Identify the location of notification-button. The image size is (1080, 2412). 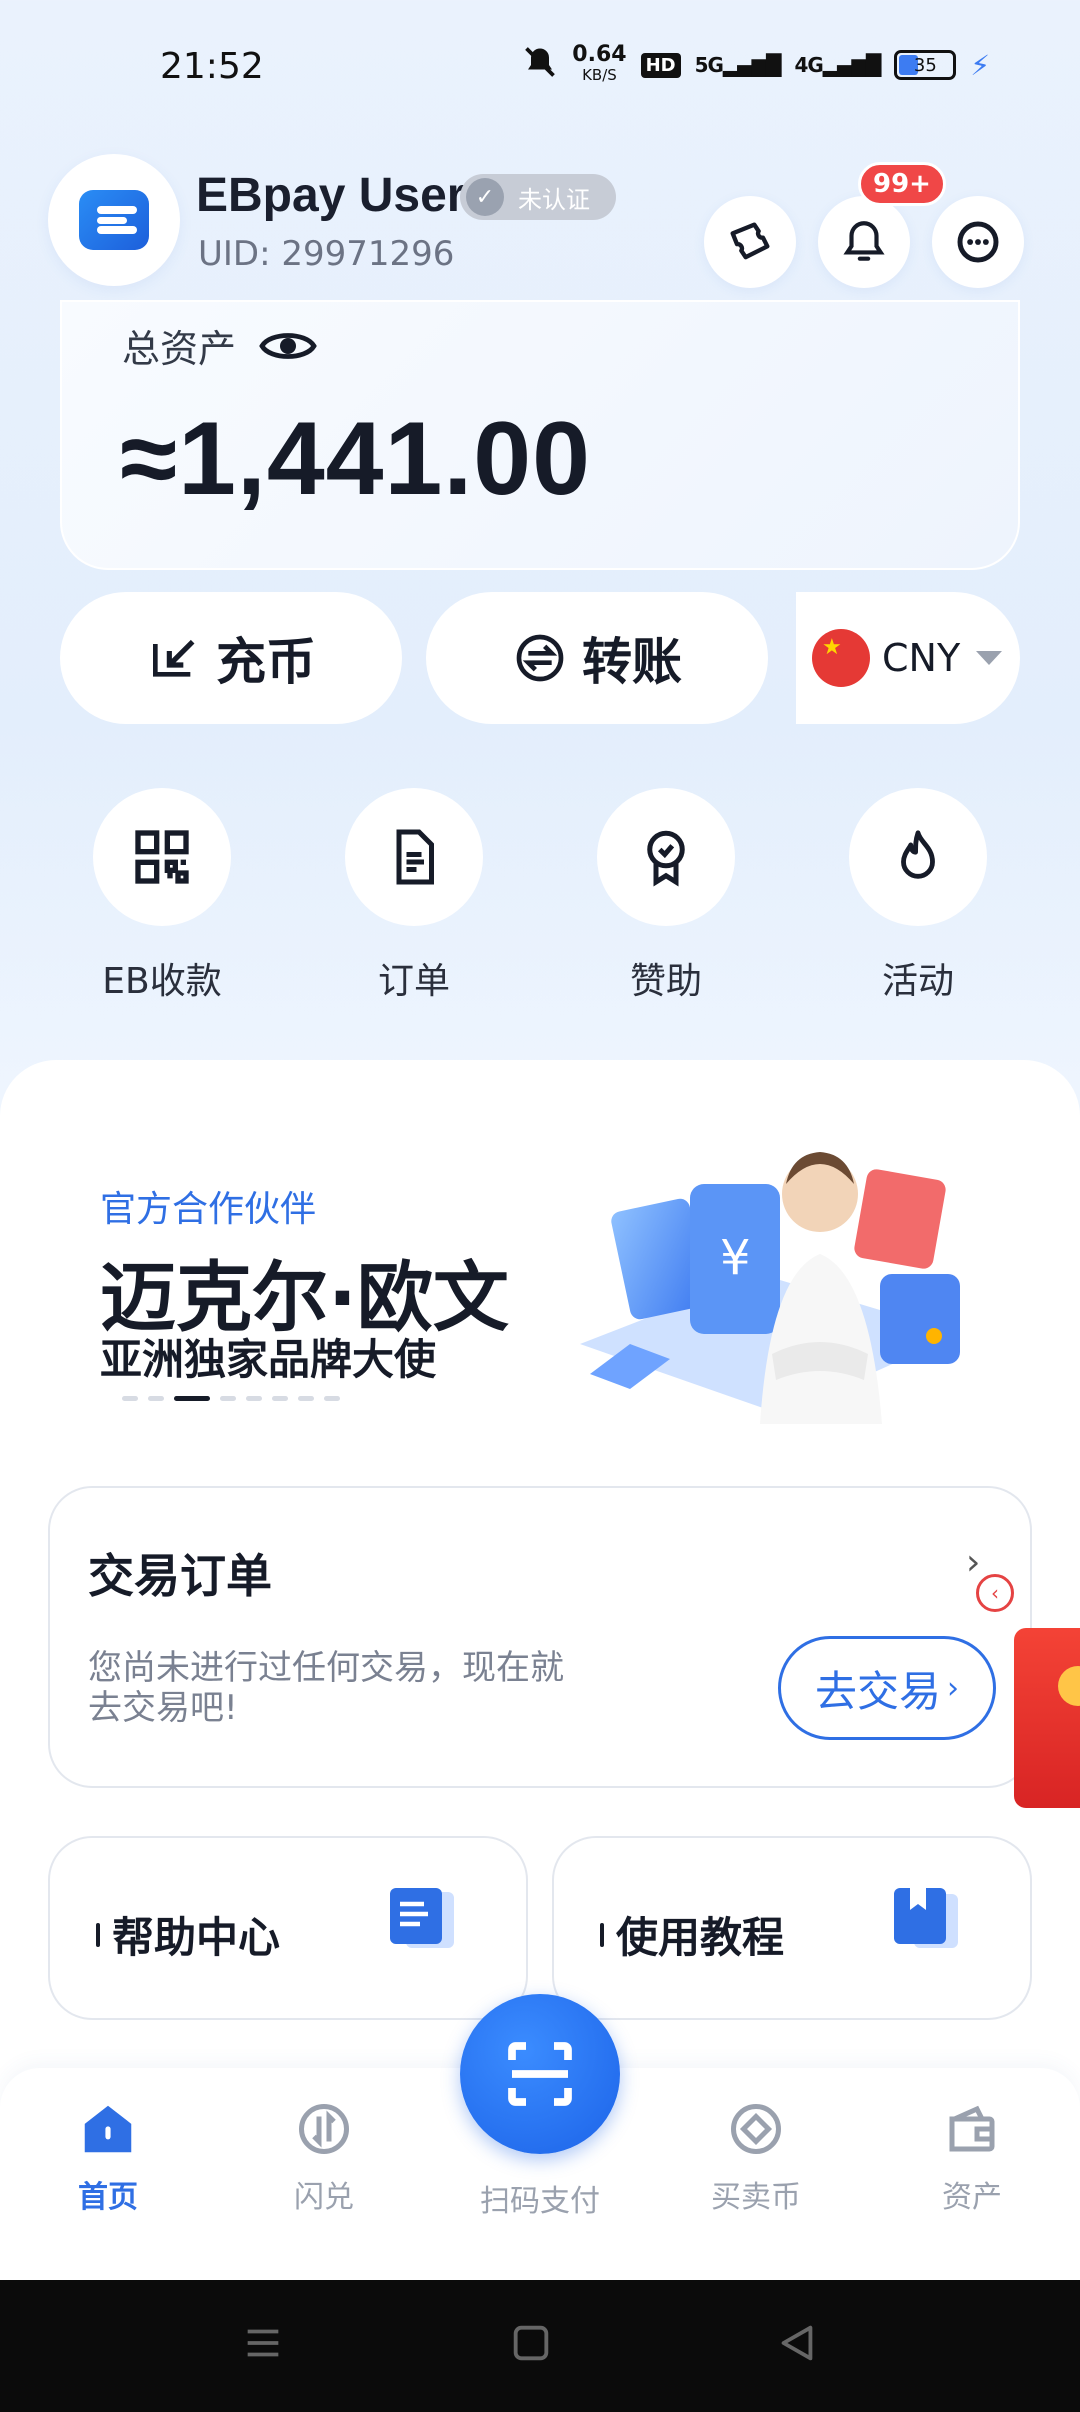
(864, 242).